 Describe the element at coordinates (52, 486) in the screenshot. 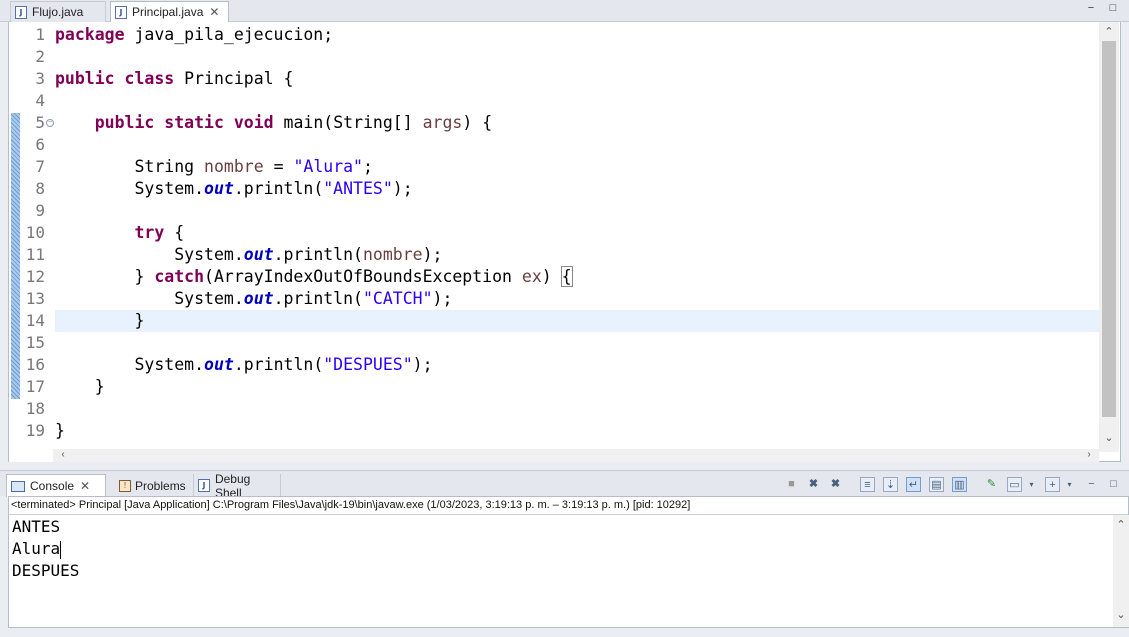

I see `tab-label: Console` at that location.